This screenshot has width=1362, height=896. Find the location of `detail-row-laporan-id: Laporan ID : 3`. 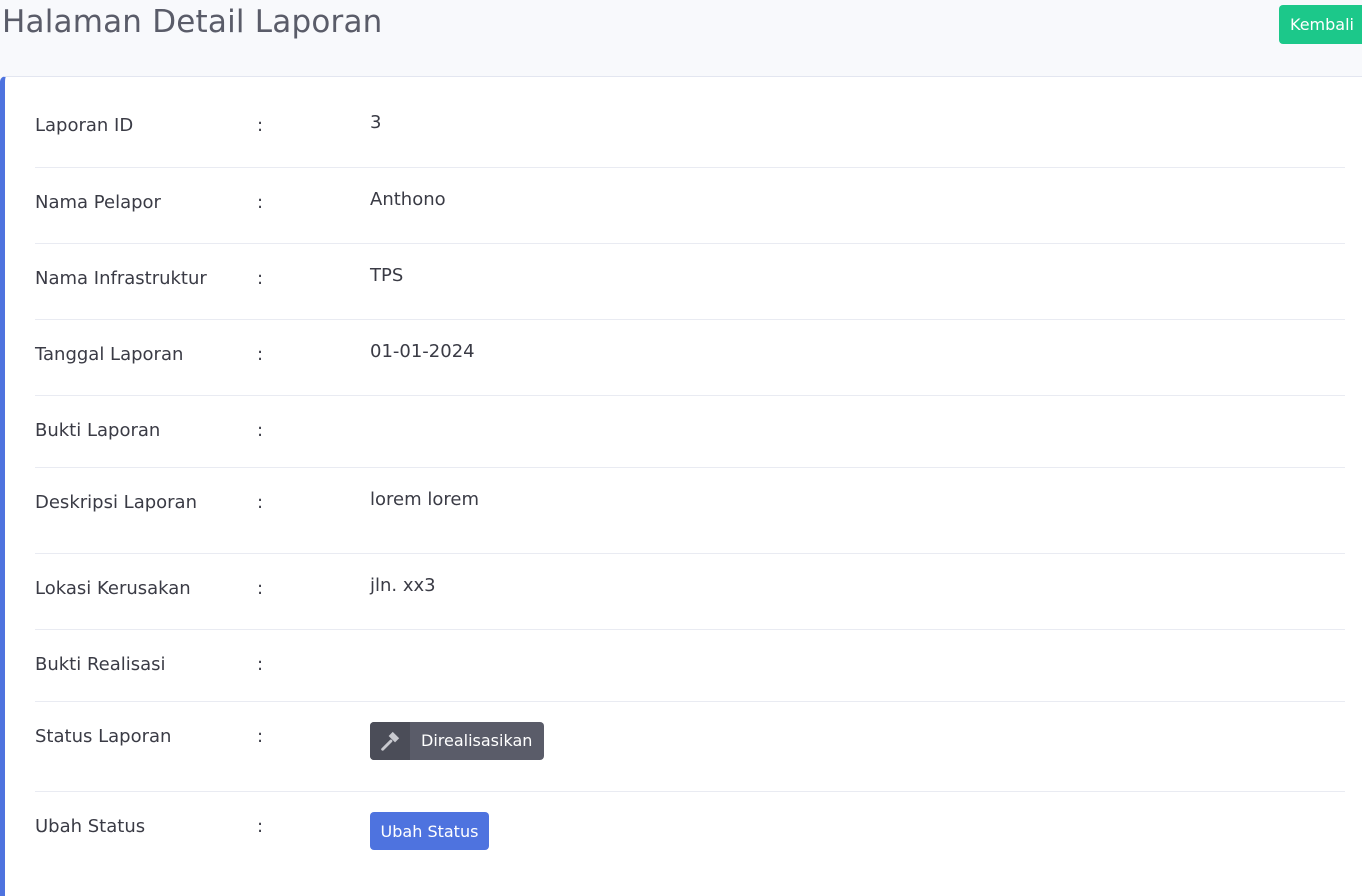

detail-row-laporan-id: Laporan ID : 3 is located at coordinates (690, 129).